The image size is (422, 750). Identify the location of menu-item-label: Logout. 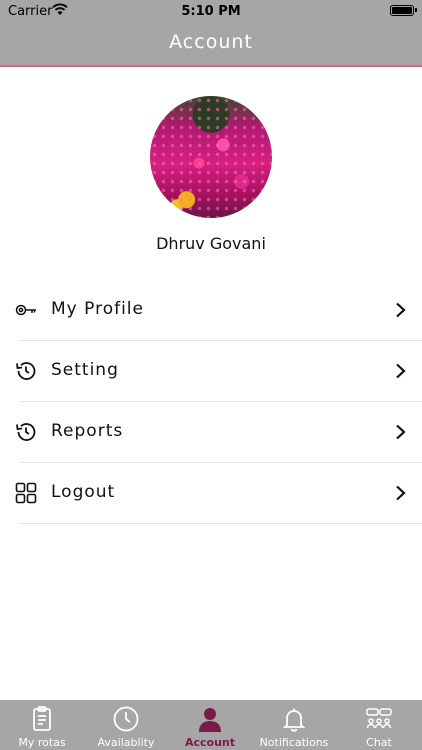
(83, 492).